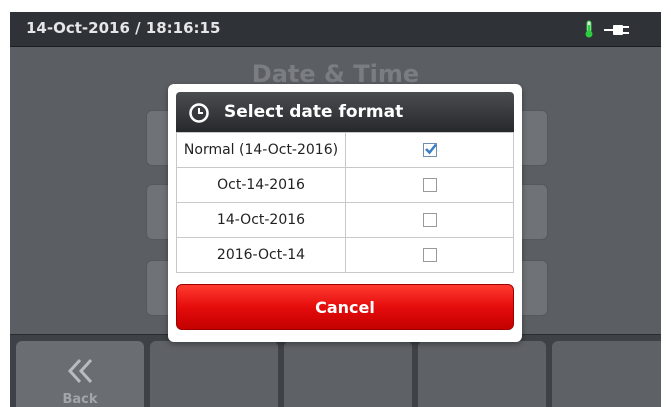 This screenshot has width=671, height=407. I want to click on checkmark-icon, so click(430, 149).